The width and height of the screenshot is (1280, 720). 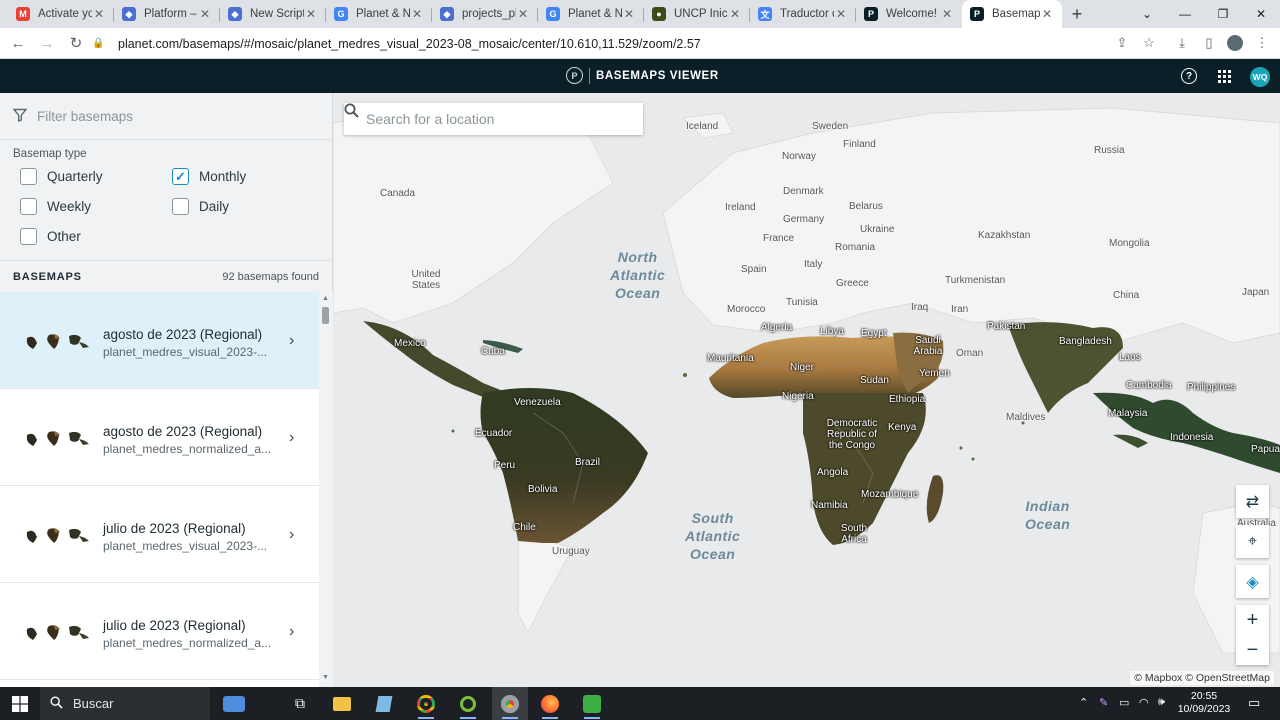 I want to click on place-label: Ecuador, so click(x=494, y=433).